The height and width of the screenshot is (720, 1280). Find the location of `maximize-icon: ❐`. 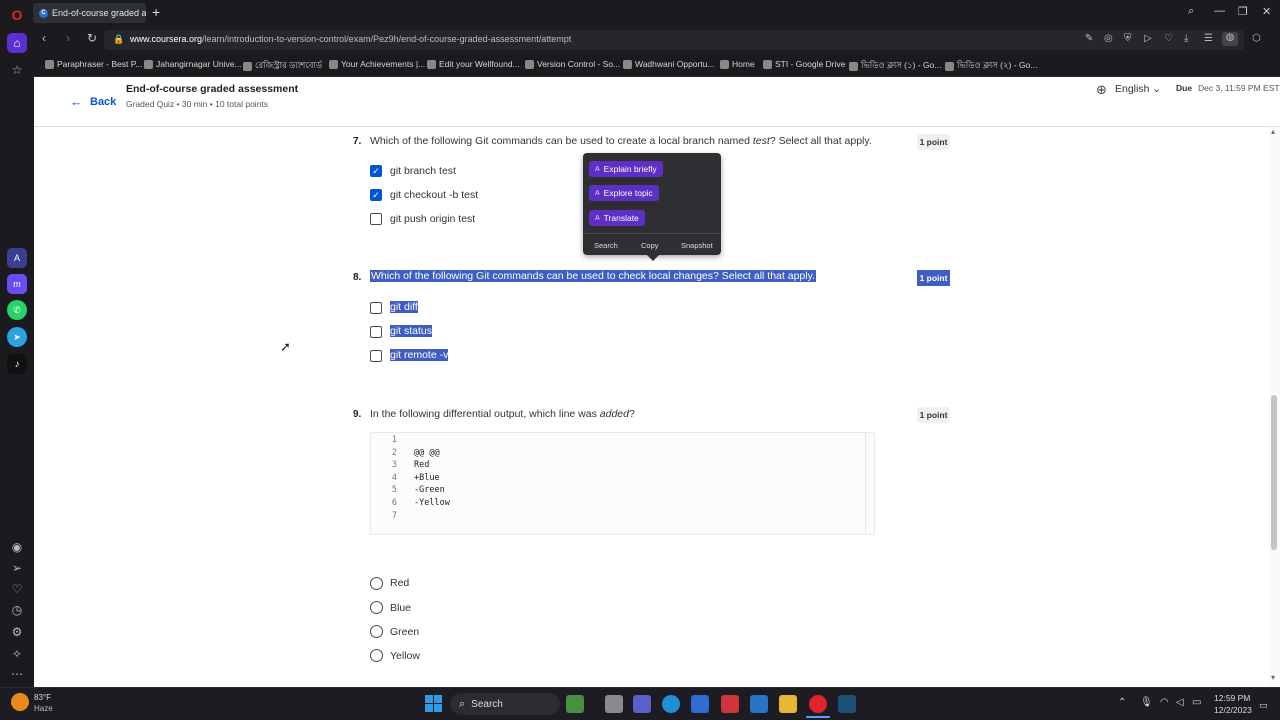

maximize-icon: ❐ is located at coordinates (1243, 11).